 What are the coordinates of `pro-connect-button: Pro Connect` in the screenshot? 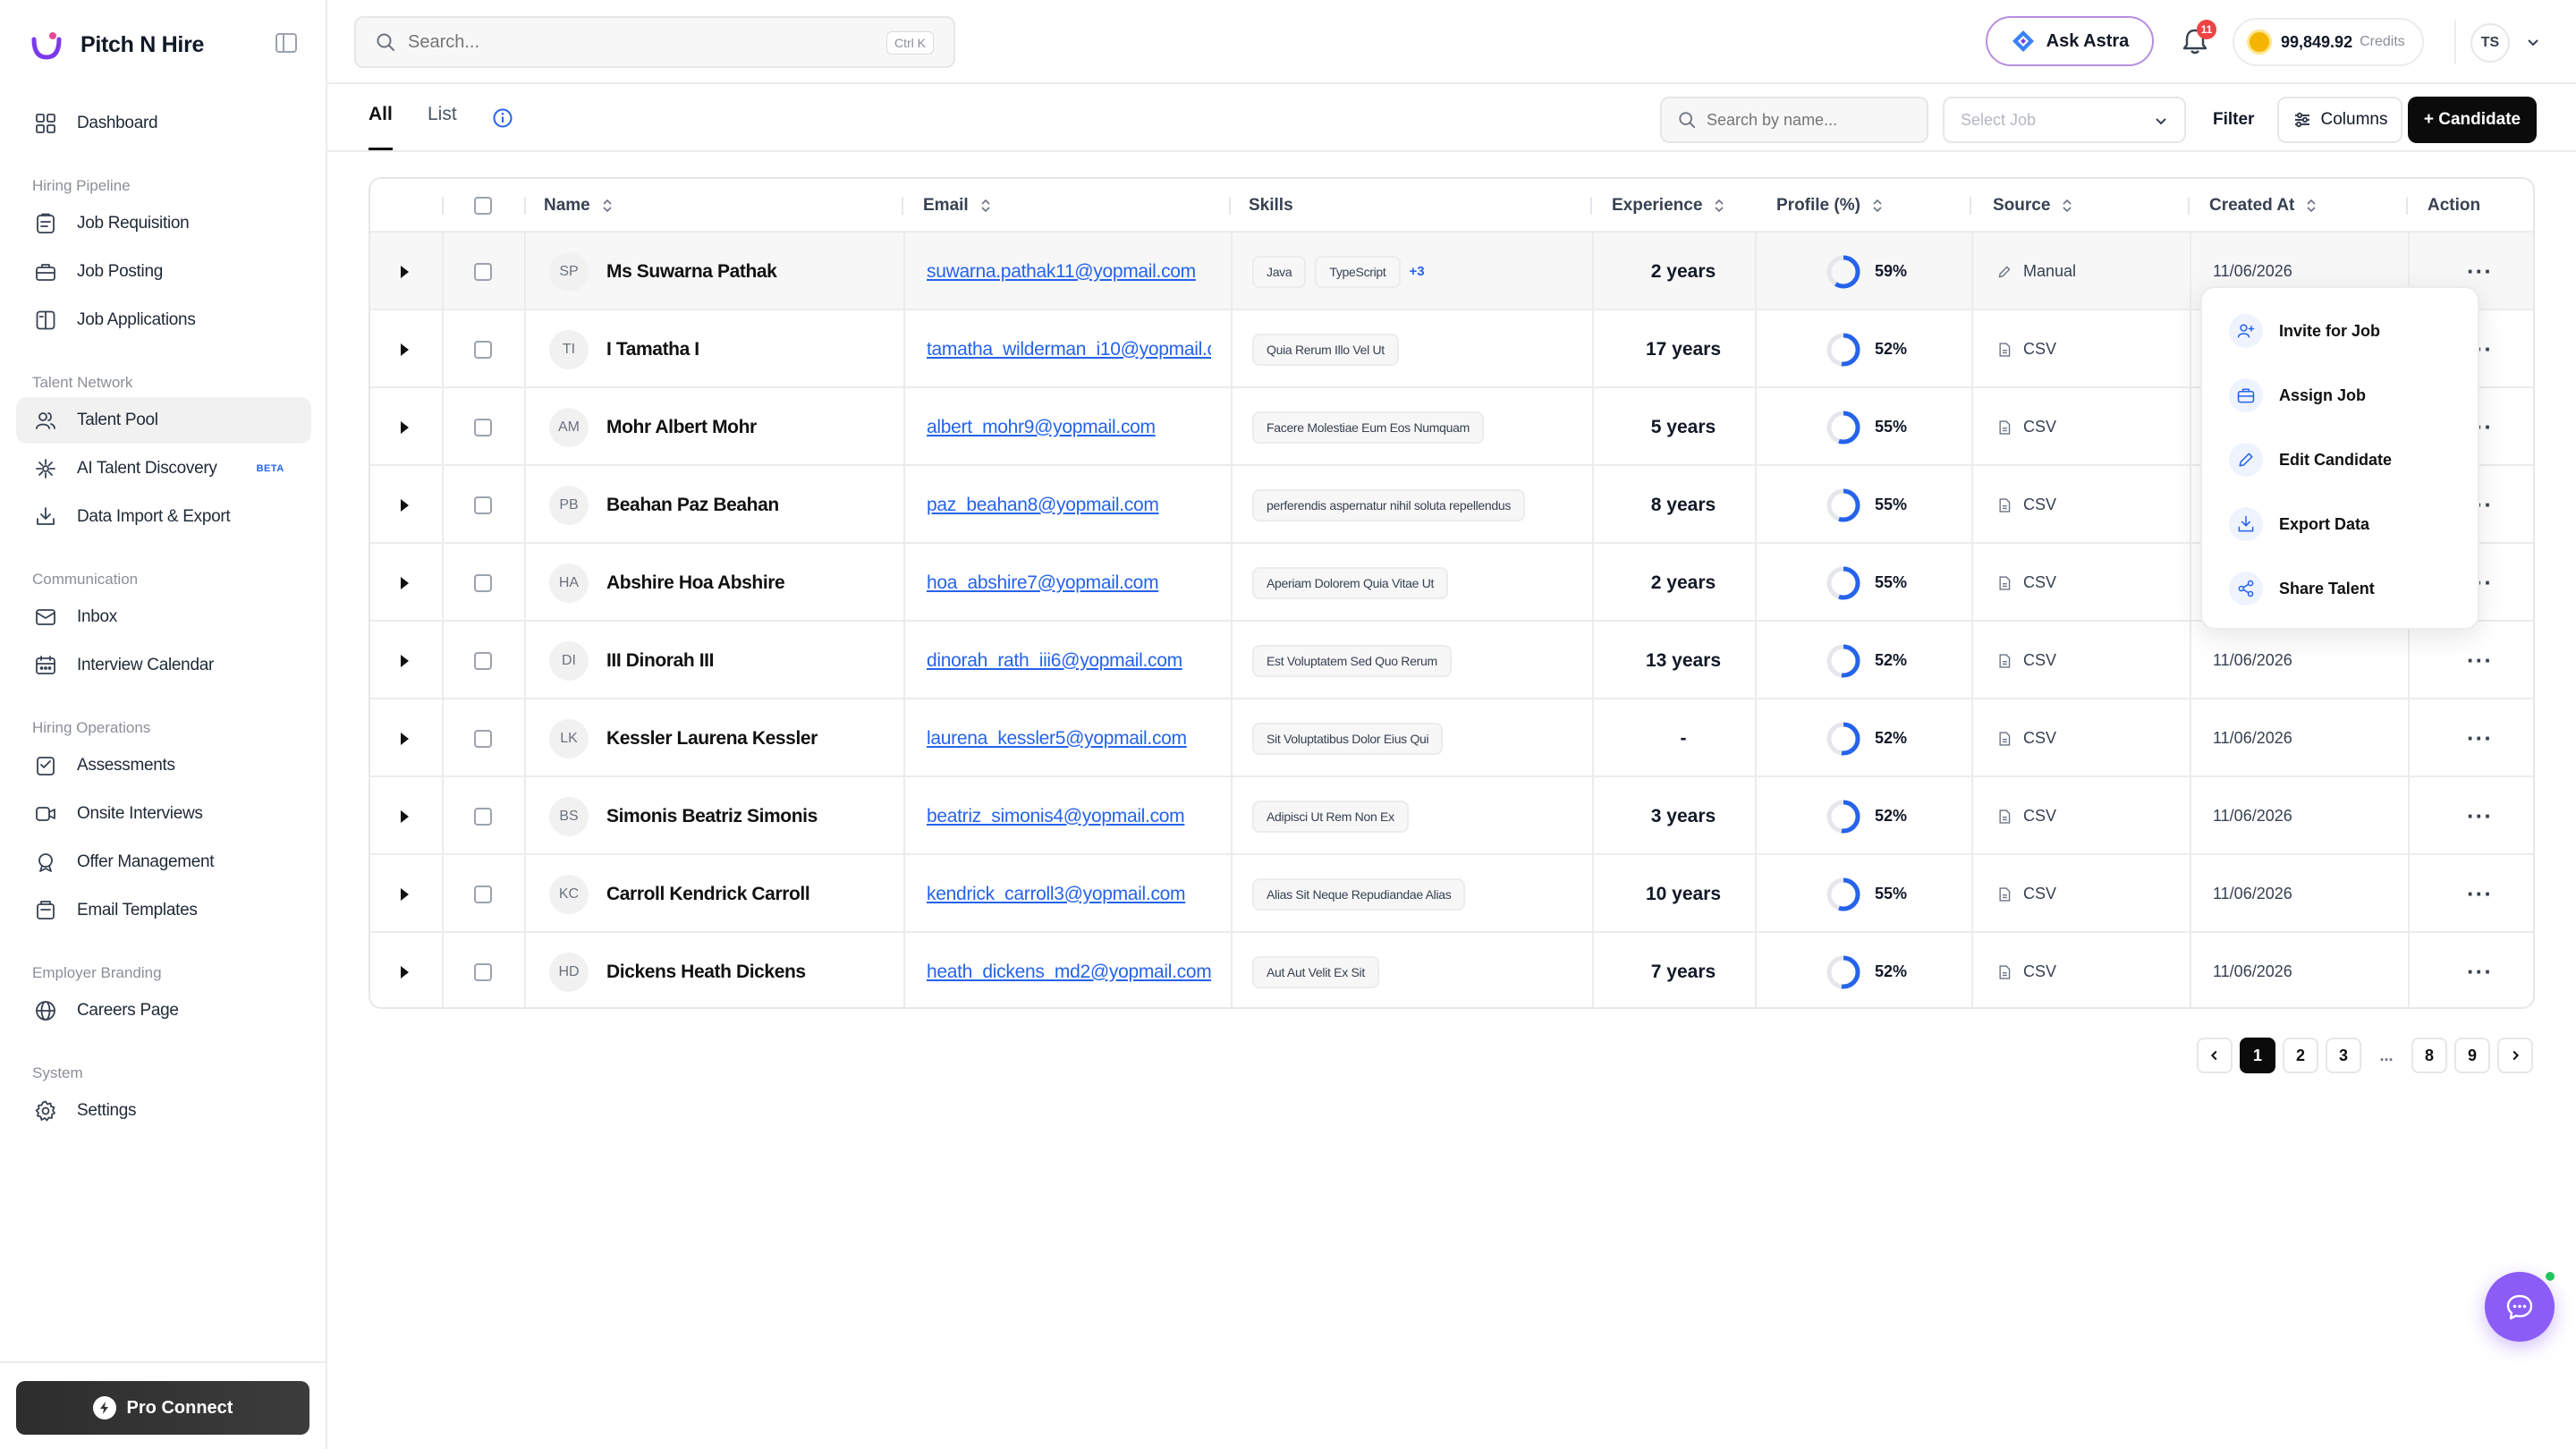 It's located at (162, 1408).